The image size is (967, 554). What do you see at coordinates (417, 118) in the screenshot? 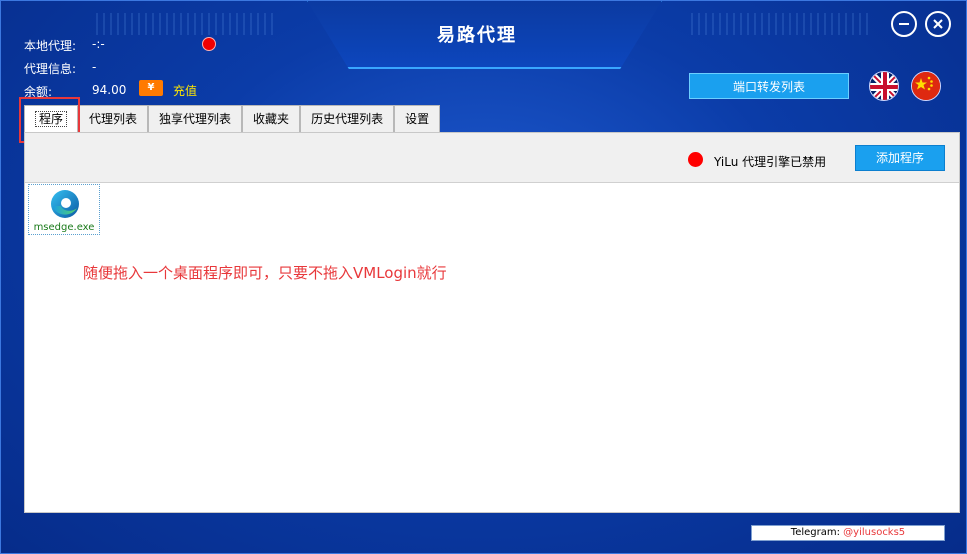
I see `tab-settings: 设置` at bounding box center [417, 118].